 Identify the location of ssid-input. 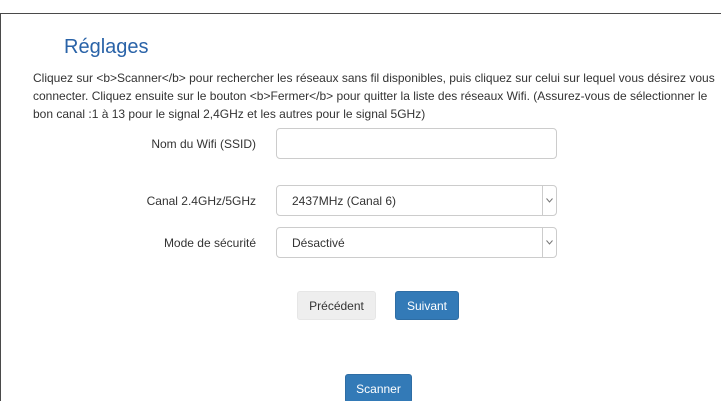
(416, 143).